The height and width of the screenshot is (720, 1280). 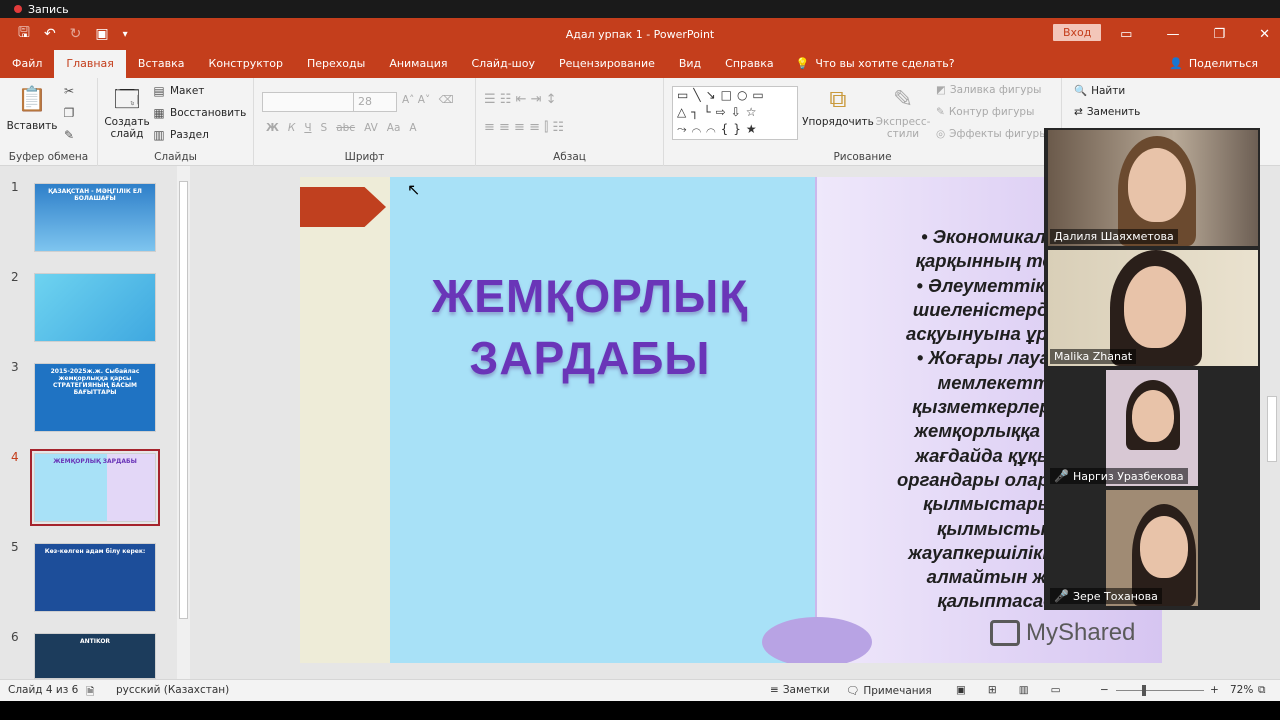 I want to click on replace-label: Заменить, so click(x=1113, y=112).